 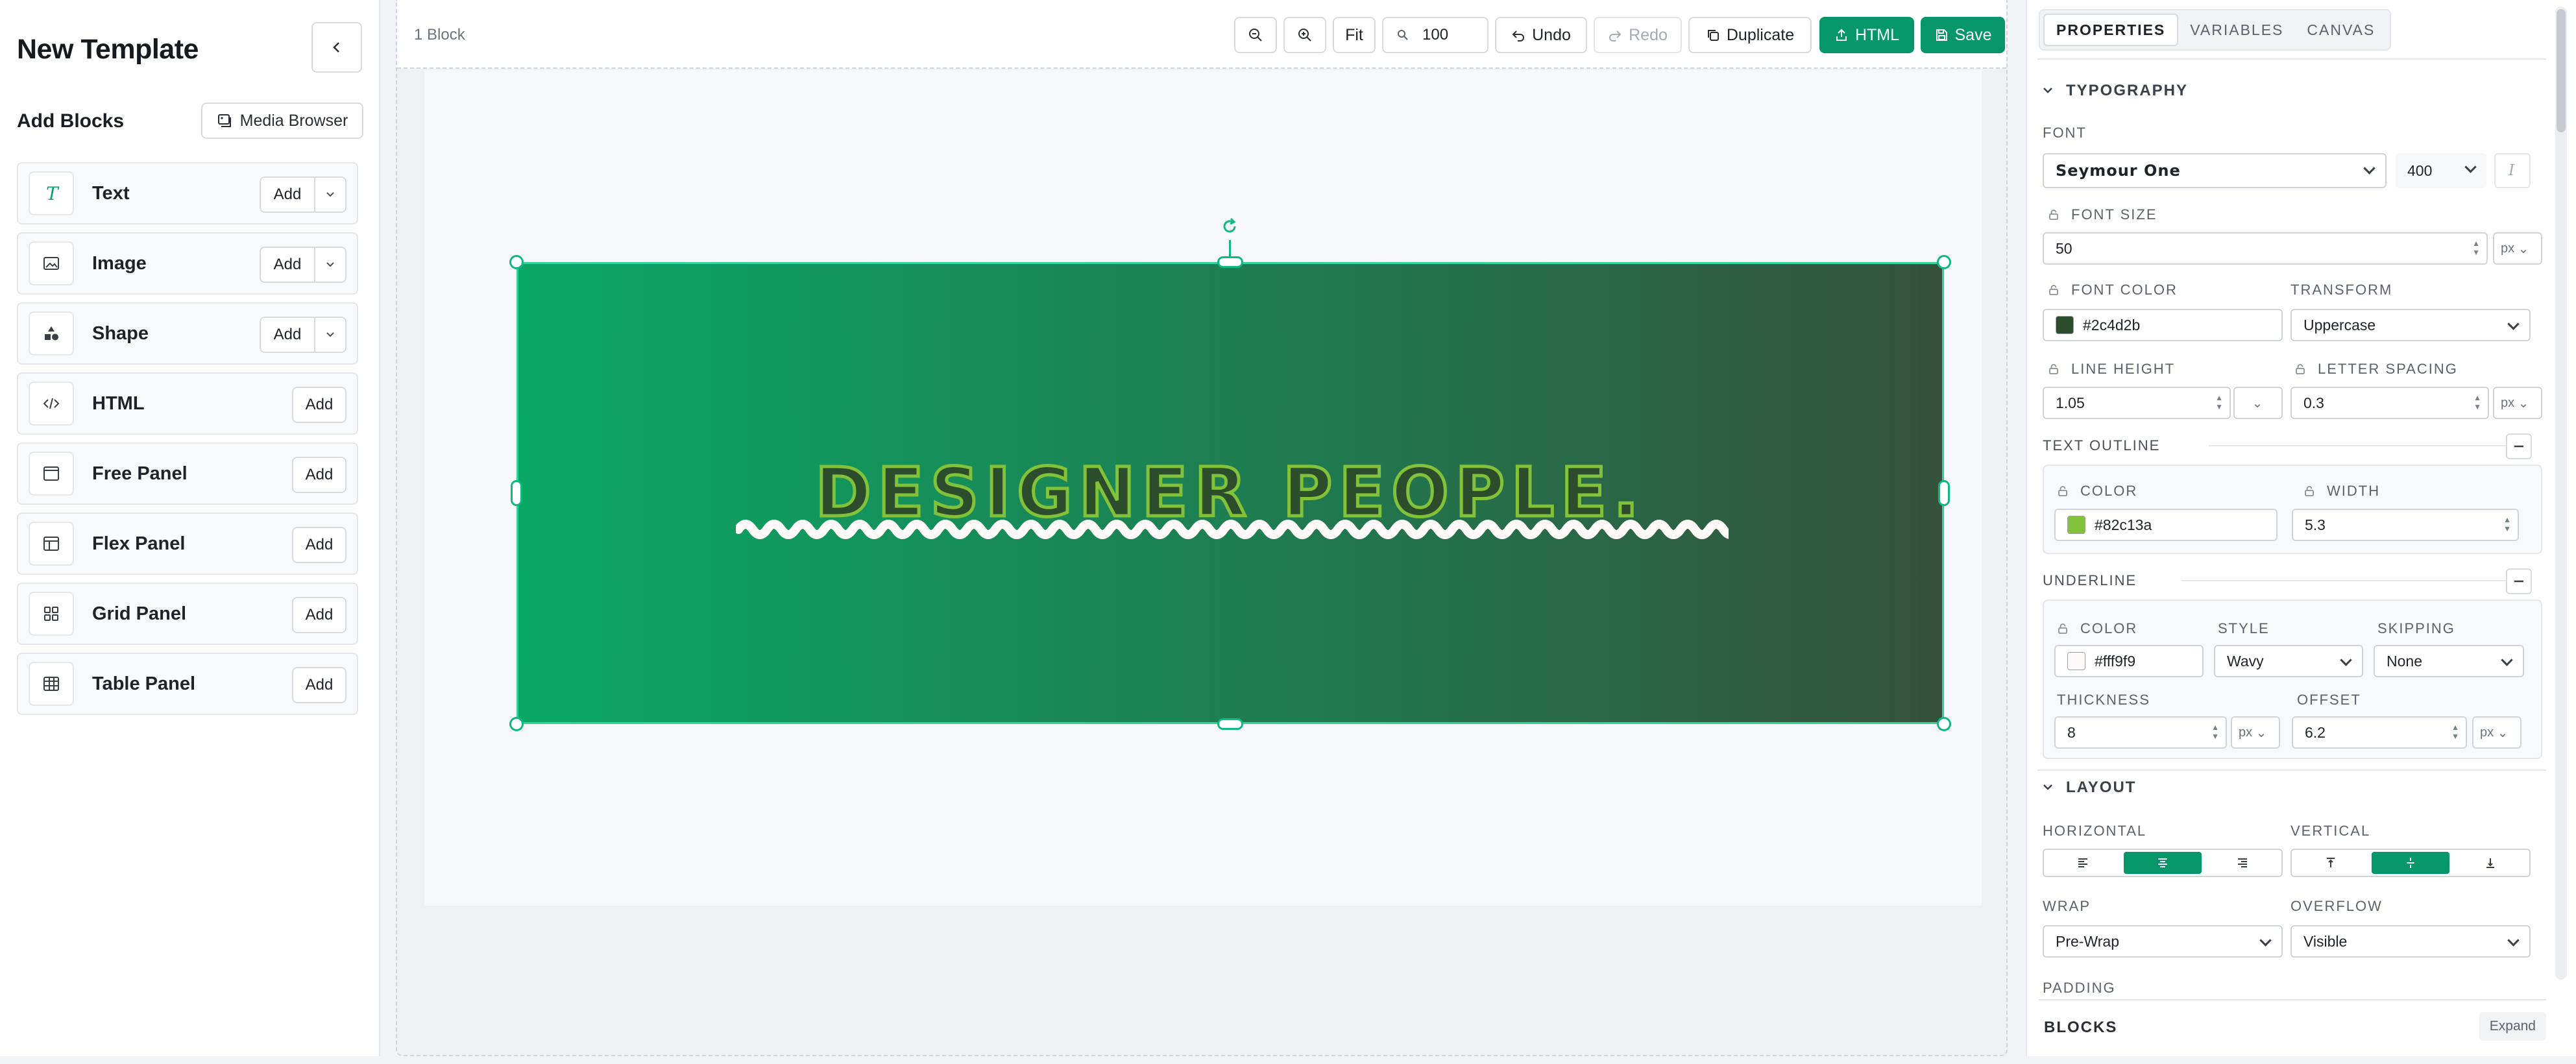 I want to click on letter-spacing-label: LETTER SPACING, so click(x=2376, y=369).